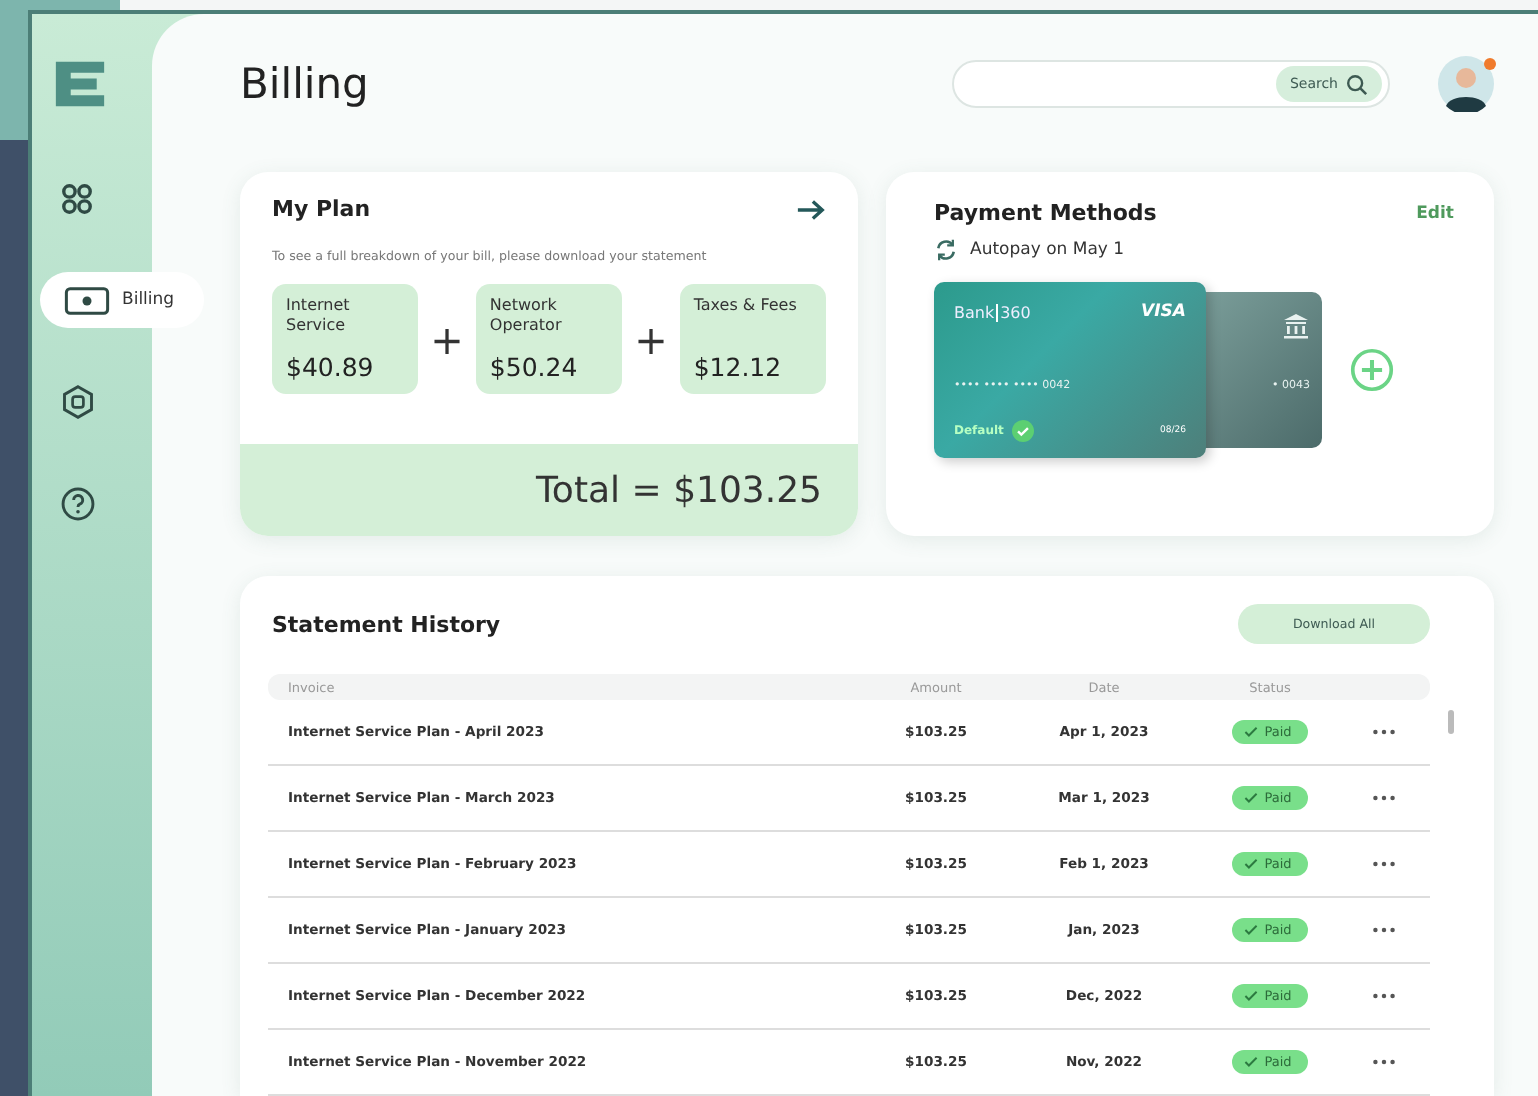 This screenshot has height=1096, width=1538. I want to click on grid-icon, so click(77, 198).